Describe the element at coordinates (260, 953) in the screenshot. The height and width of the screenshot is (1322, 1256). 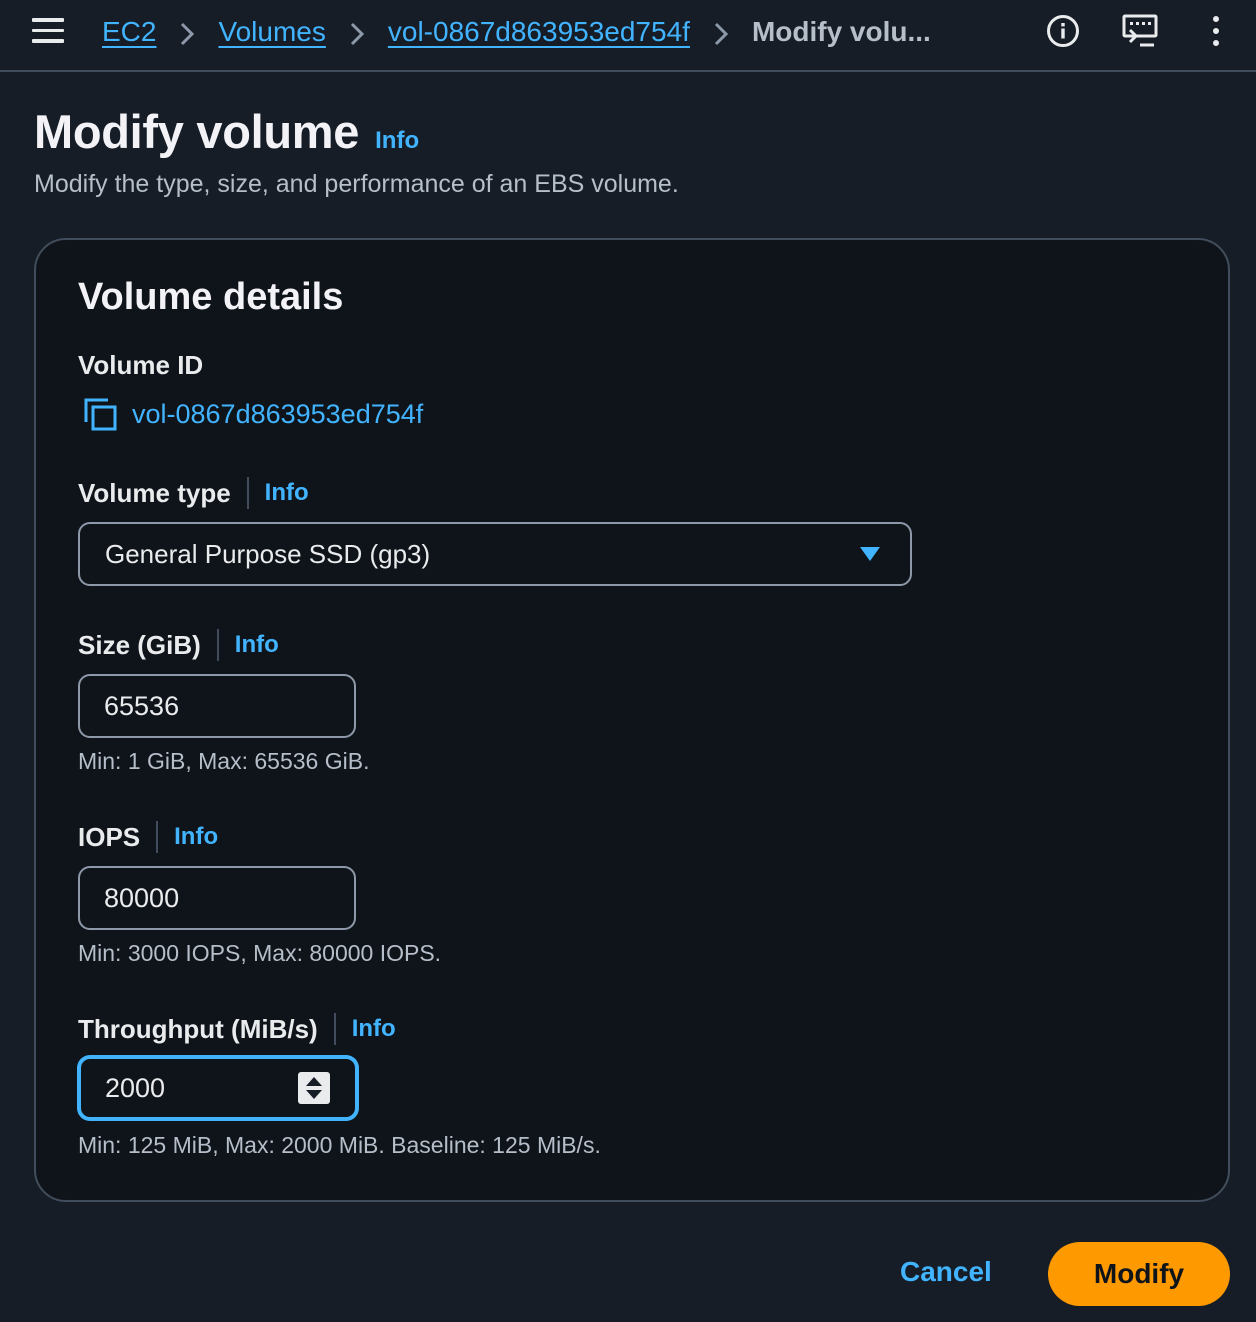
I see `iops-hint: Min: 3000 IOPS, Max: 80000 IOPS.` at that location.